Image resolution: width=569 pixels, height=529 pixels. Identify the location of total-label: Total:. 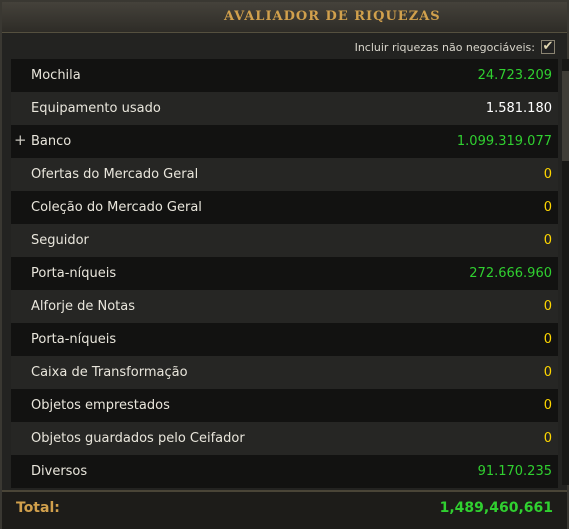
(38, 508).